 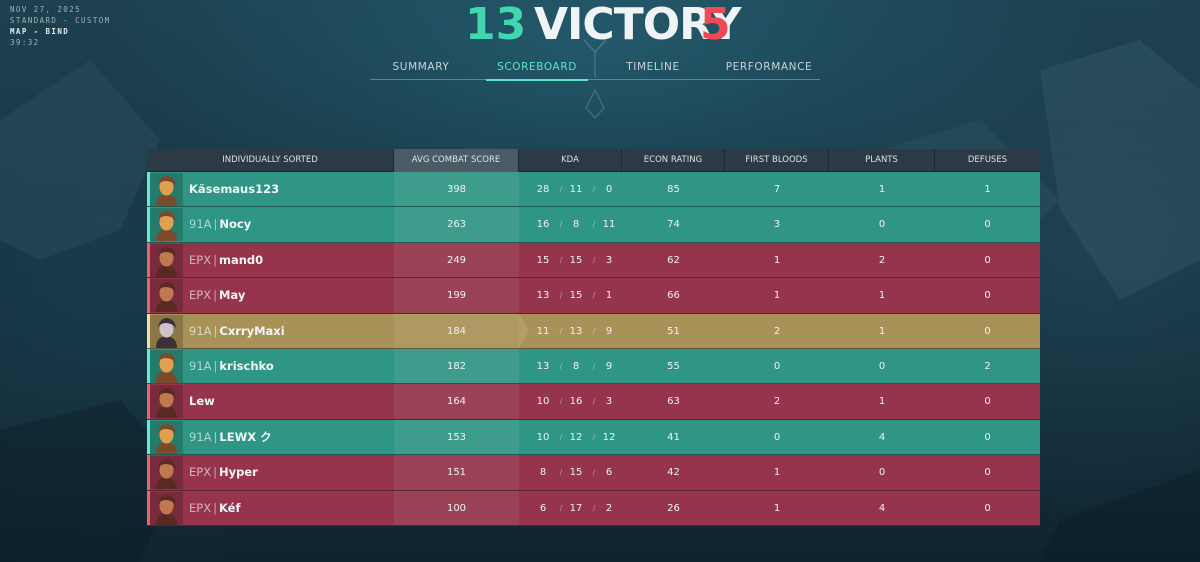 I want to click on table-row: EPX | Hyper 151 8 / 15 / 6 42 1 0 0, so click(x=593, y=473).